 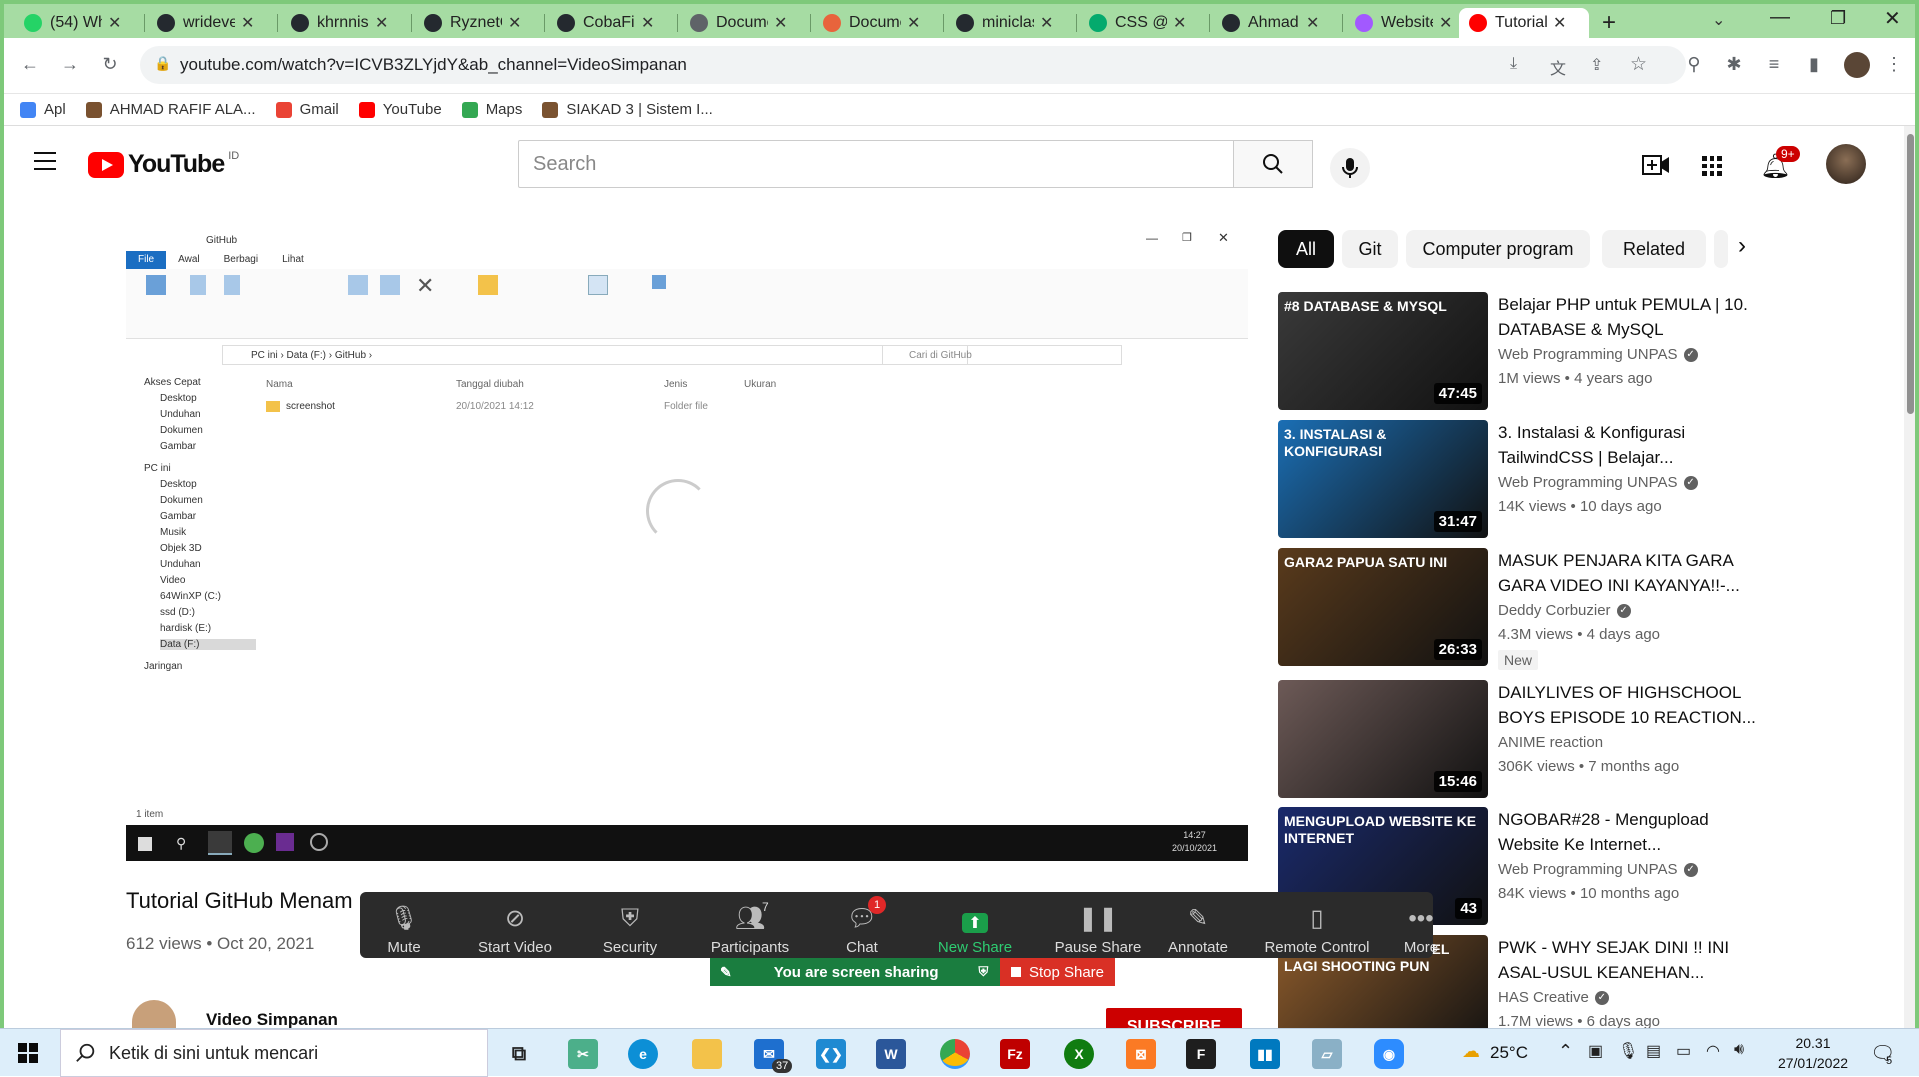 I want to click on tab-7: miniclas ✕, so click(x=1009, y=23).